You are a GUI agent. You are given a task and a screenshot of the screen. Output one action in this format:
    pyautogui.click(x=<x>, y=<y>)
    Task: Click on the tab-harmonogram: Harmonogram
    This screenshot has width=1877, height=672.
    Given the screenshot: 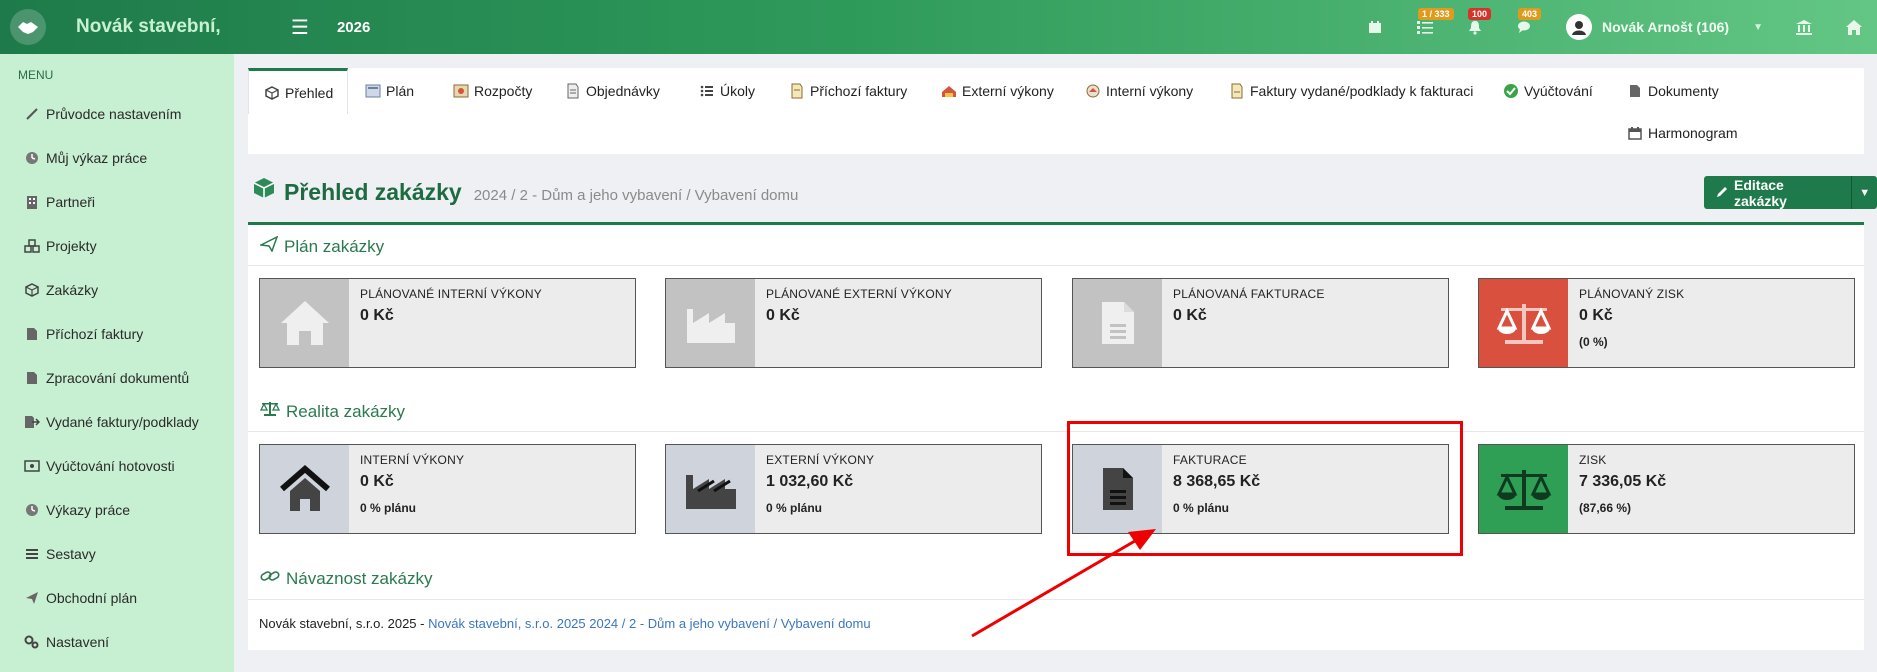 What is the action you would take?
    pyautogui.click(x=1681, y=133)
    